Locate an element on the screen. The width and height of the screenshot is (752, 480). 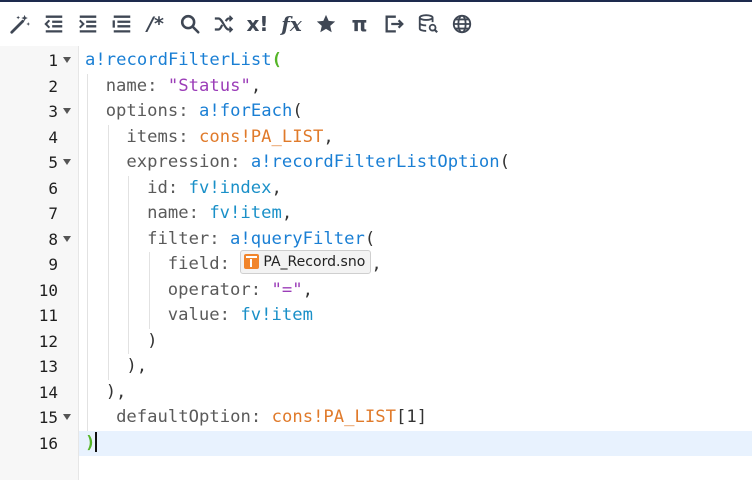
line-number: 13 is located at coordinates (48, 366).